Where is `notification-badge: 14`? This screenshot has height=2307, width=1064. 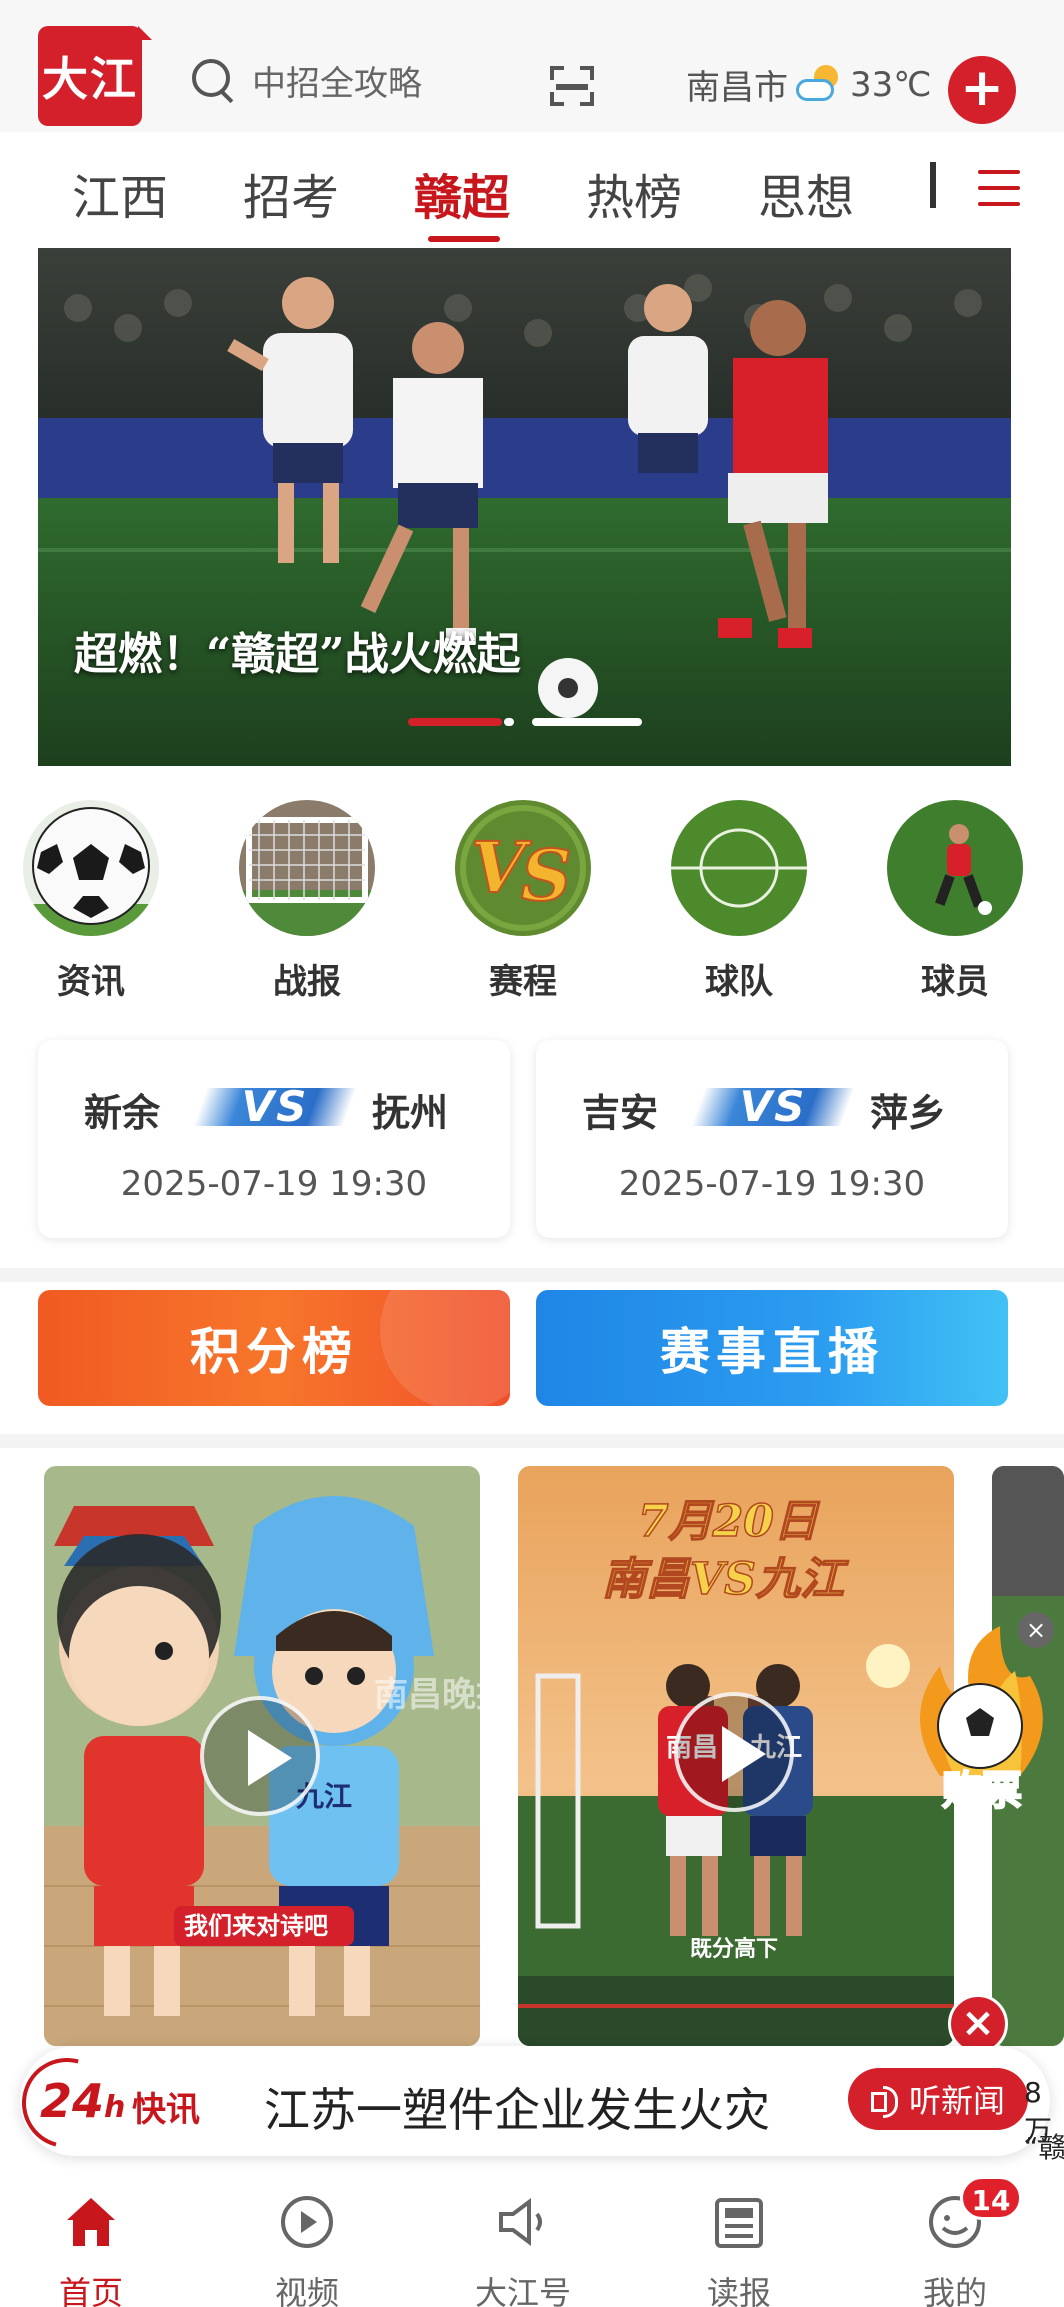
notification-badge: 14 is located at coordinates (991, 2198).